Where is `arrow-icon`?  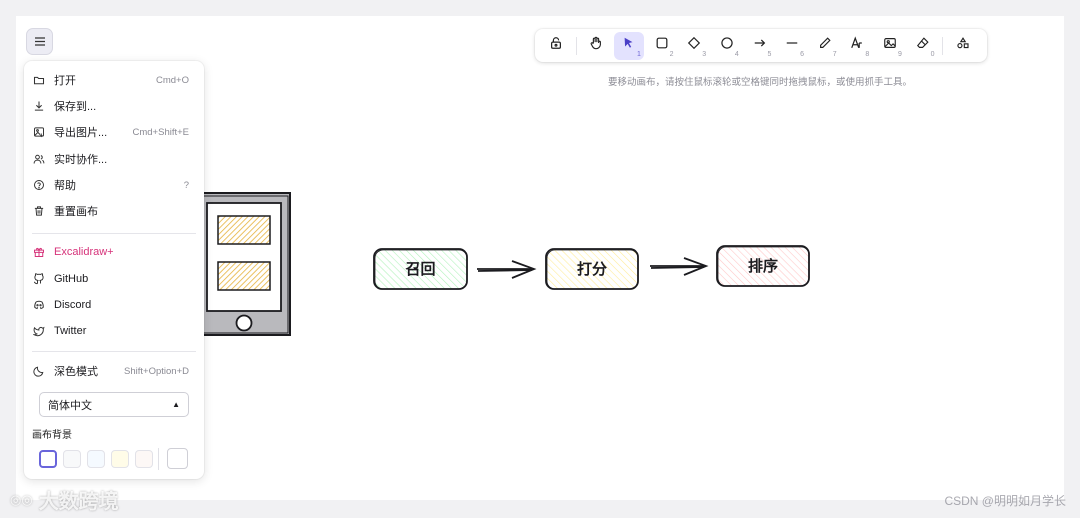 arrow-icon is located at coordinates (760, 45).